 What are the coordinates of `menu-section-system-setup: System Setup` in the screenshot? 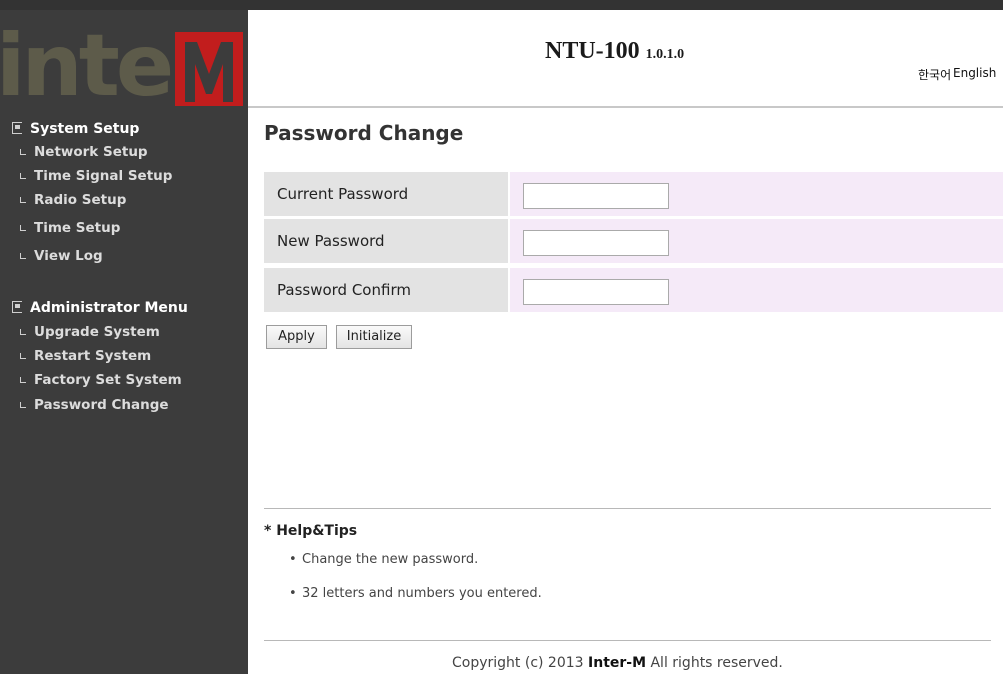 It's located at (75, 129).